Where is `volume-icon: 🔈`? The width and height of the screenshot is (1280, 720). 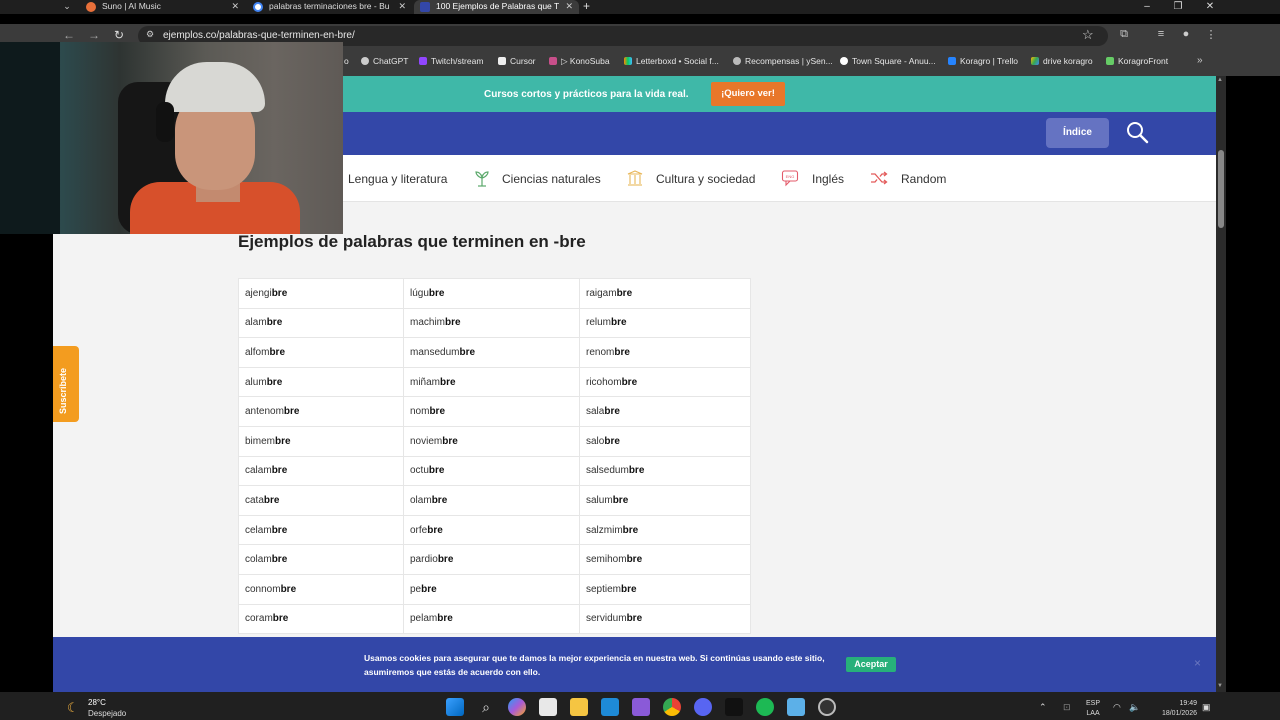 volume-icon: 🔈 is located at coordinates (1134, 707).